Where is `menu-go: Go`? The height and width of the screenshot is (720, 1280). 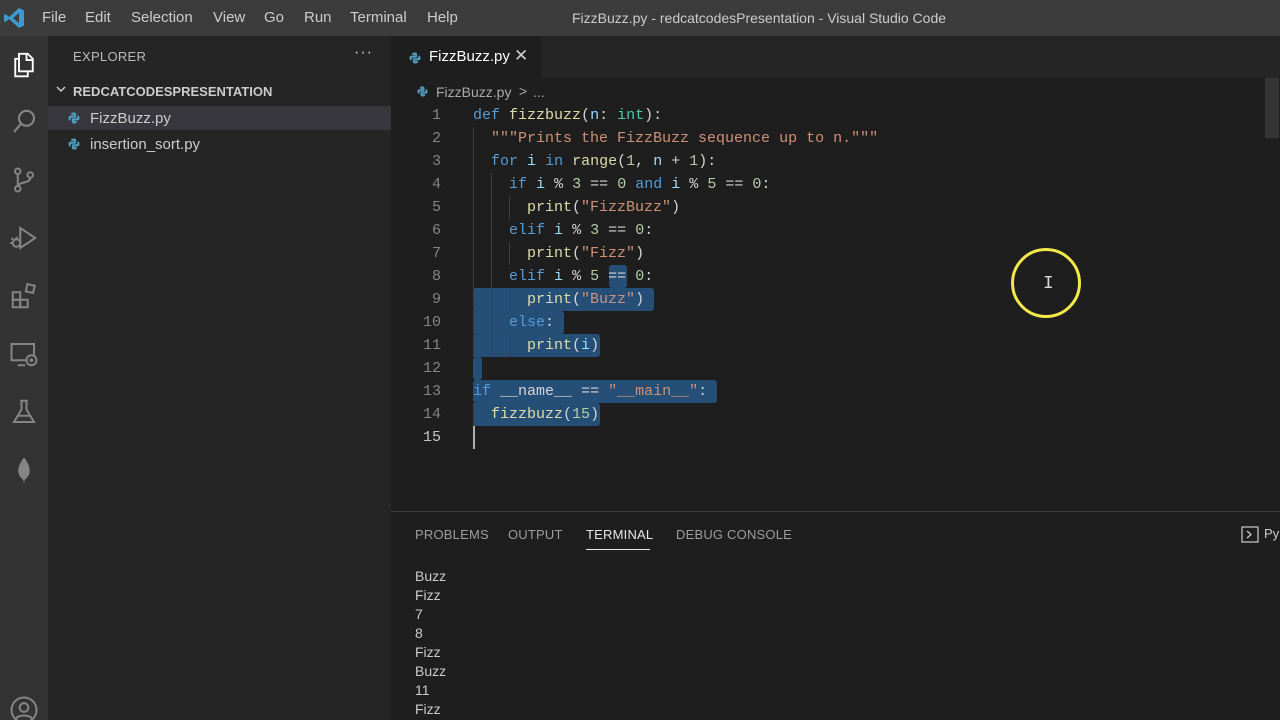 menu-go: Go is located at coordinates (274, 18).